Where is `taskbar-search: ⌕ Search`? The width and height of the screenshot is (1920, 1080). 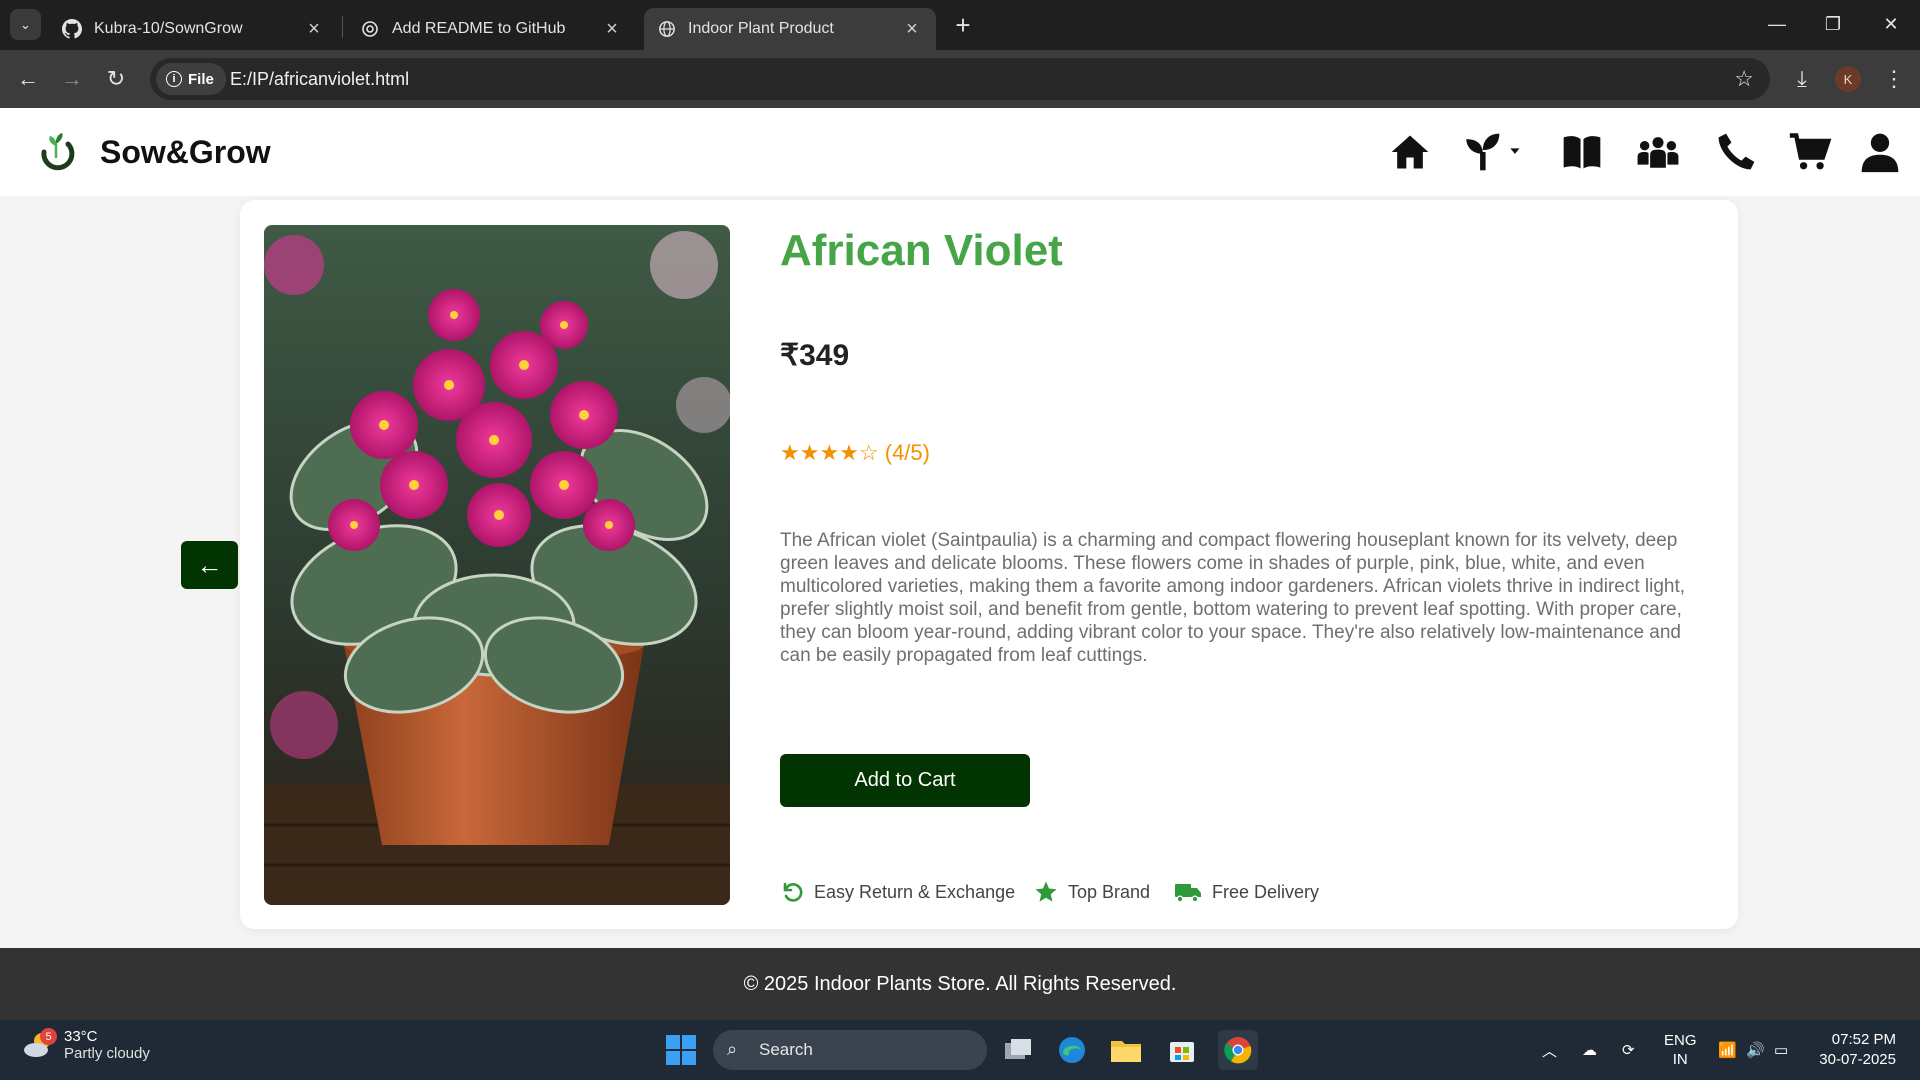
taskbar-search: ⌕ Search is located at coordinates (850, 1050).